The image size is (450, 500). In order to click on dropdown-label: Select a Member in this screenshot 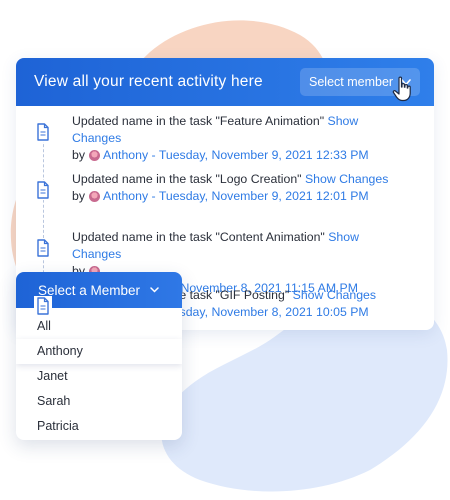, I will do `click(89, 290)`.